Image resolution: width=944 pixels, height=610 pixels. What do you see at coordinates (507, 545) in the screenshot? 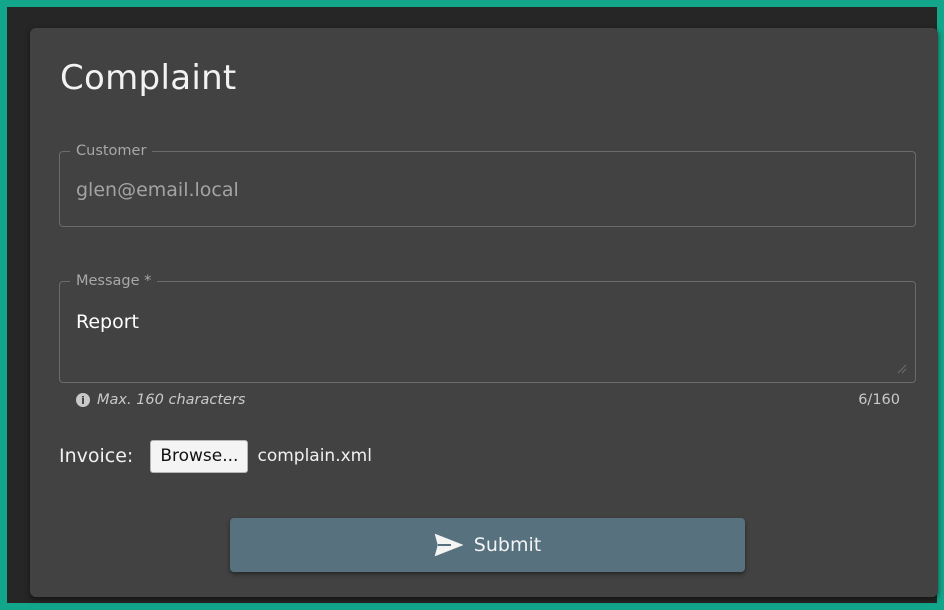
I see `submit-button-label: Submit` at bounding box center [507, 545].